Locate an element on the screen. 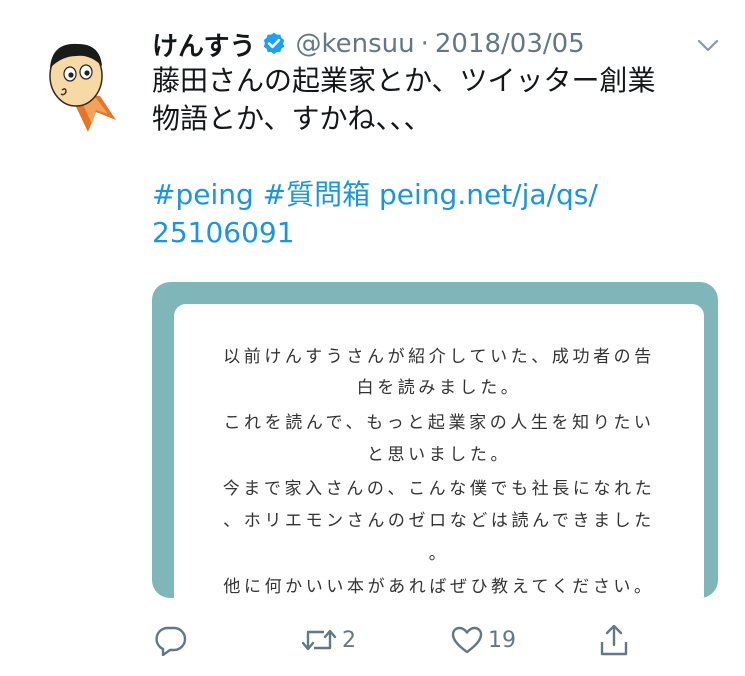 The image size is (745, 676). like-count: 19 is located at coordinates (502, 640).